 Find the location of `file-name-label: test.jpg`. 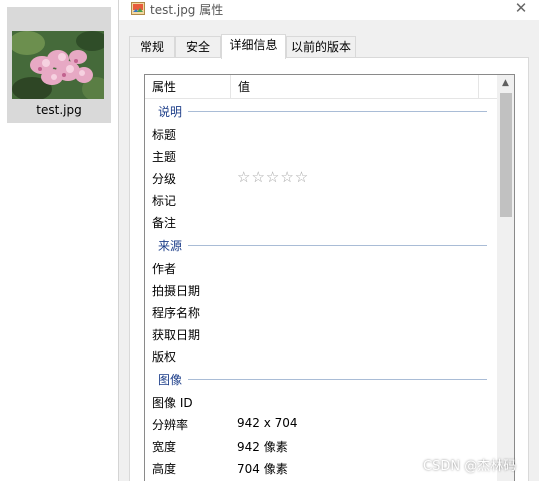

file-name-label: test.jpg is located at coordinates (59, 110).